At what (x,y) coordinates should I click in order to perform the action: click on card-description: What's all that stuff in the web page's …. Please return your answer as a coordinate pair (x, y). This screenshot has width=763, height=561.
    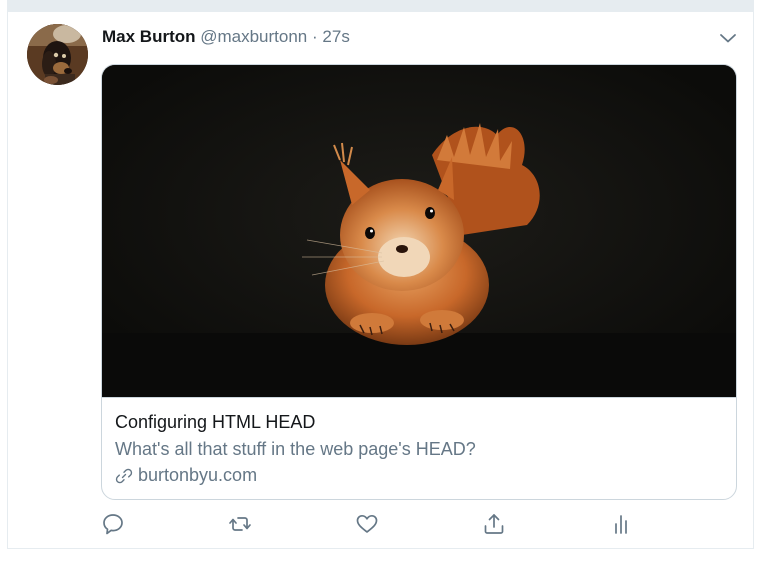
    Looking at the image, I should click on (295, 449).